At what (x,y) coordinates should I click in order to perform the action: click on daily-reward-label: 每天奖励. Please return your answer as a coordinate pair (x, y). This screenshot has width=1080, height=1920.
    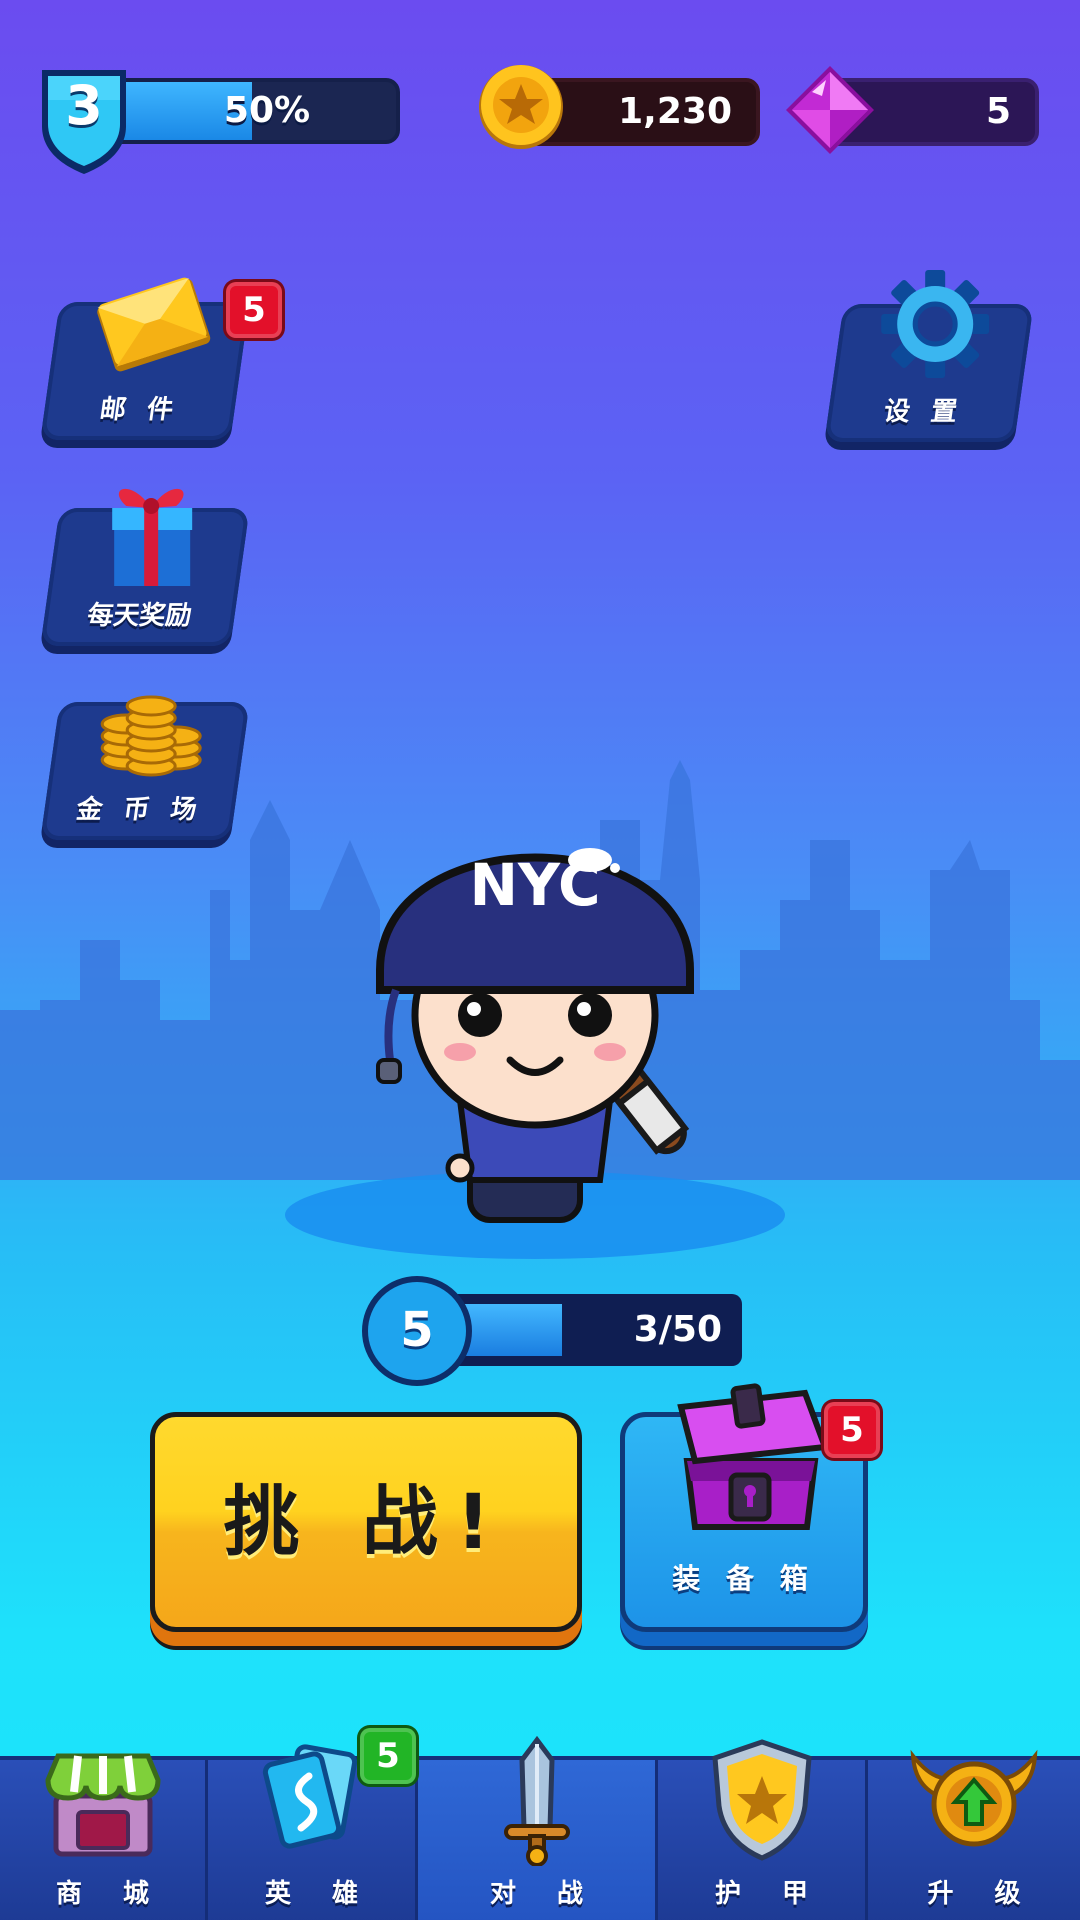
    Looking at the image, I should click on (139, 616).